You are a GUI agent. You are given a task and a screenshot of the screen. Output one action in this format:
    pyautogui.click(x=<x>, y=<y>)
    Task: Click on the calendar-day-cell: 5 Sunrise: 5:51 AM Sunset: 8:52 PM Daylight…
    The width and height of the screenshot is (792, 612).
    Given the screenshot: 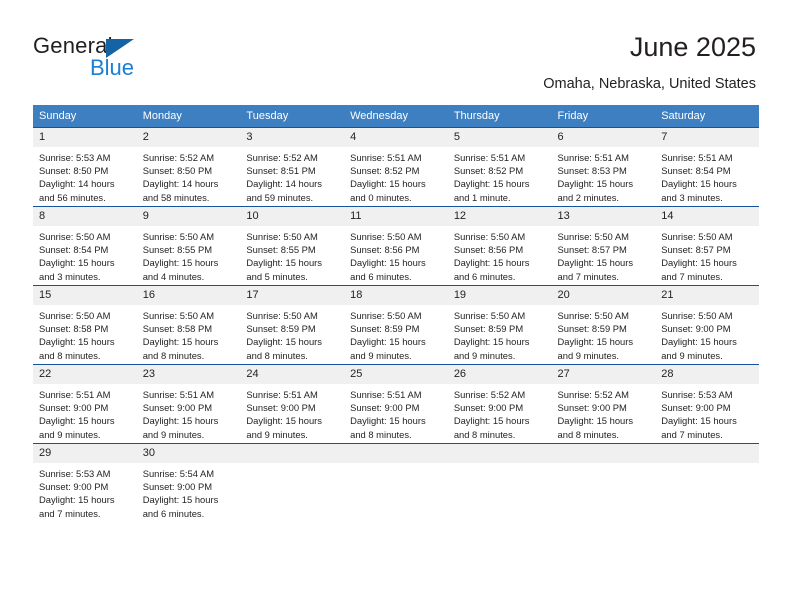 What is the action you would take?
    pyautogui.click(x=499, y=167)
    